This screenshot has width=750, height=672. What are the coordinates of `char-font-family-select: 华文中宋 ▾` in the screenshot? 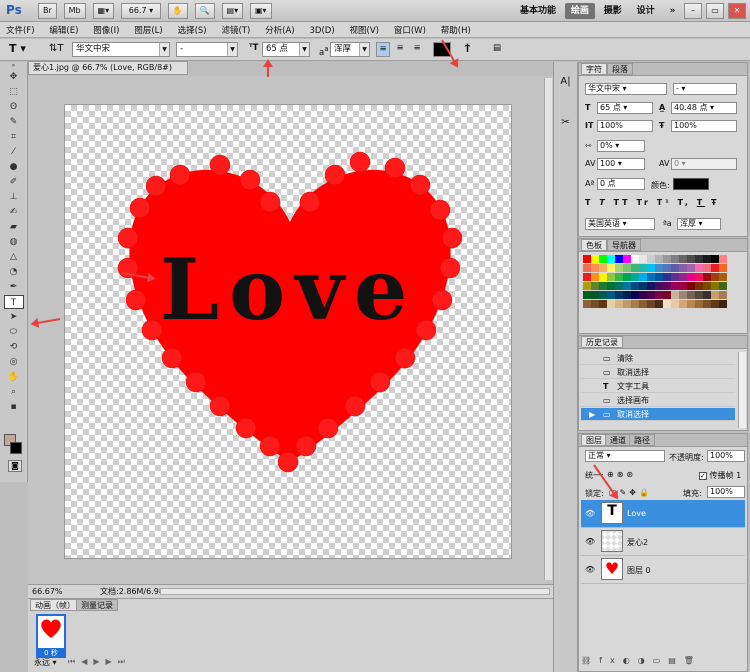 It's located at (626, 89).